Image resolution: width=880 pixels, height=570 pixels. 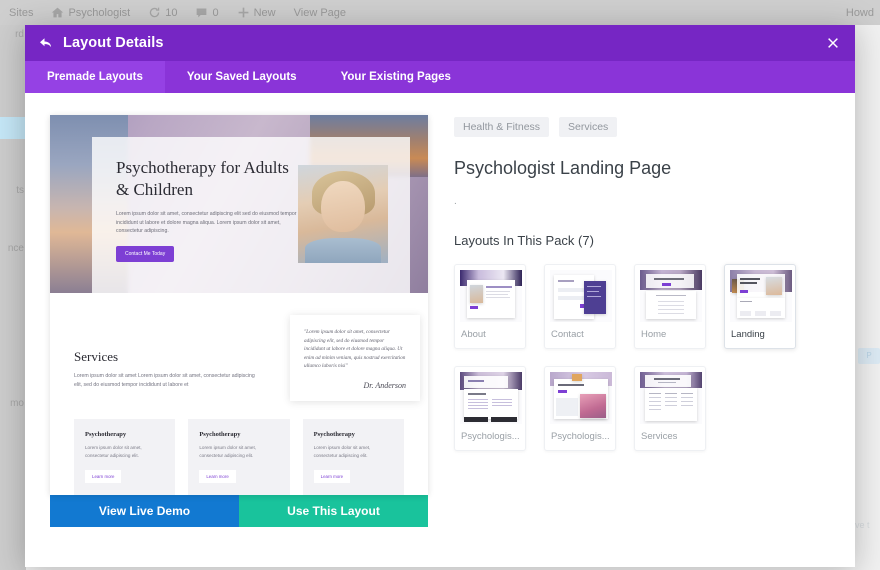 What do you see at coordinates (524, 240) in the screenshot?
I see `pack-count-heading: Layouts In This Pack (7)` at bounding box center [524, 240].